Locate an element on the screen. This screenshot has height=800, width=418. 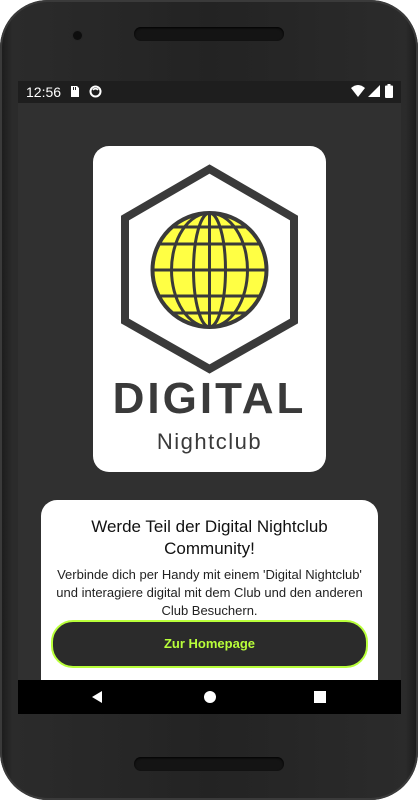
bottom-speaker is located at coordinates (209, 764).